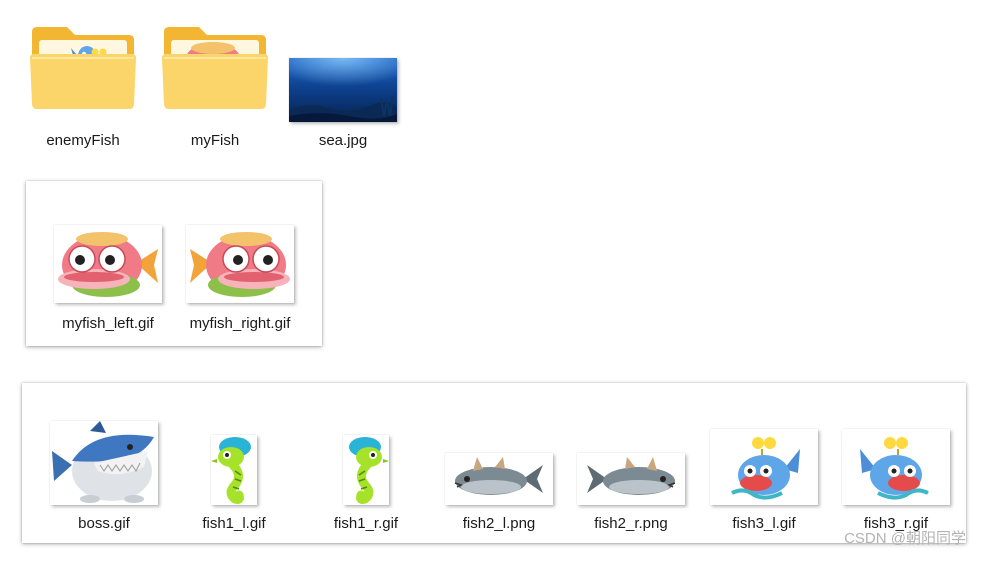 The height and width of the screenshot is (562, 982). What do you see at coordinates (174, 263) in the screenshot?
I see `myfish-folder-panel: myfish_left.gif myfish_right.gif` at bounding box center [174, 263].